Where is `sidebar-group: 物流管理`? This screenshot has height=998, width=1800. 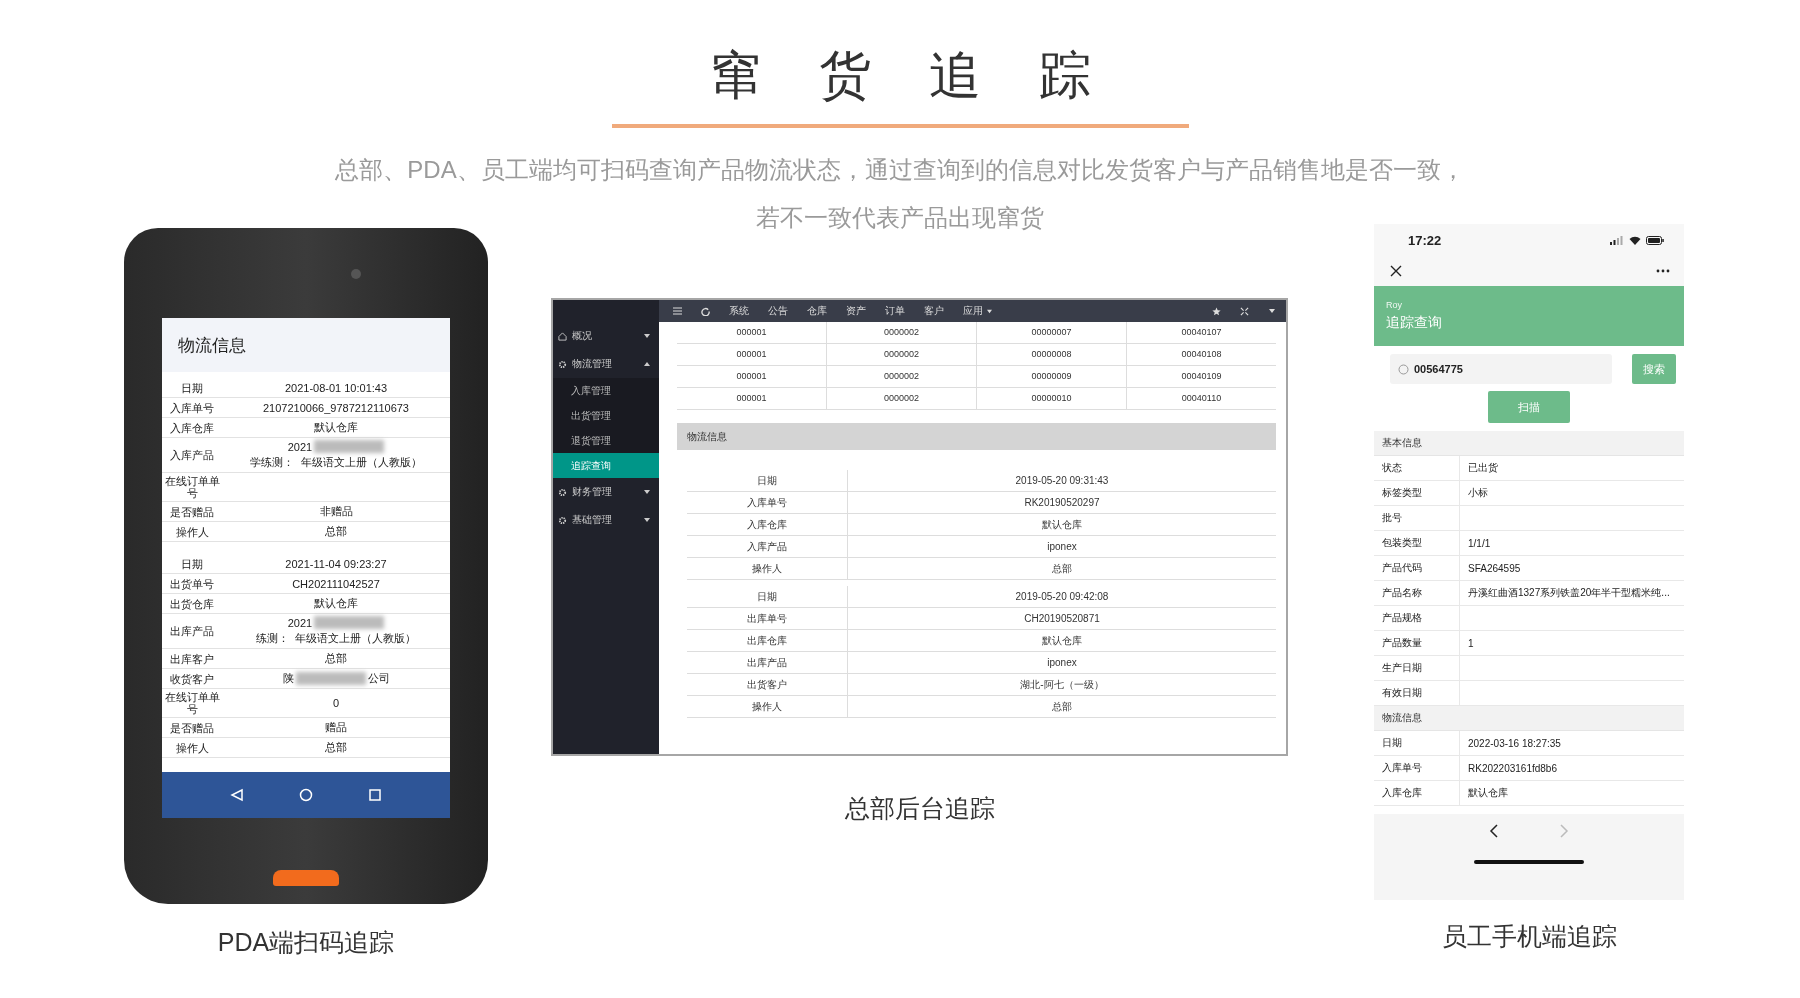 sidebar-group: 物流管理 is located at coordinates (606, 364).